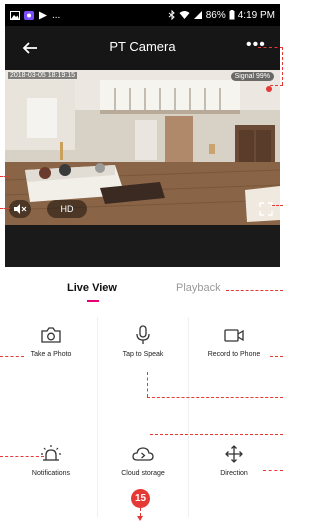 This screenshot has width=320, height=530. I want to click on callout-badge: 15, so click(140, 498).